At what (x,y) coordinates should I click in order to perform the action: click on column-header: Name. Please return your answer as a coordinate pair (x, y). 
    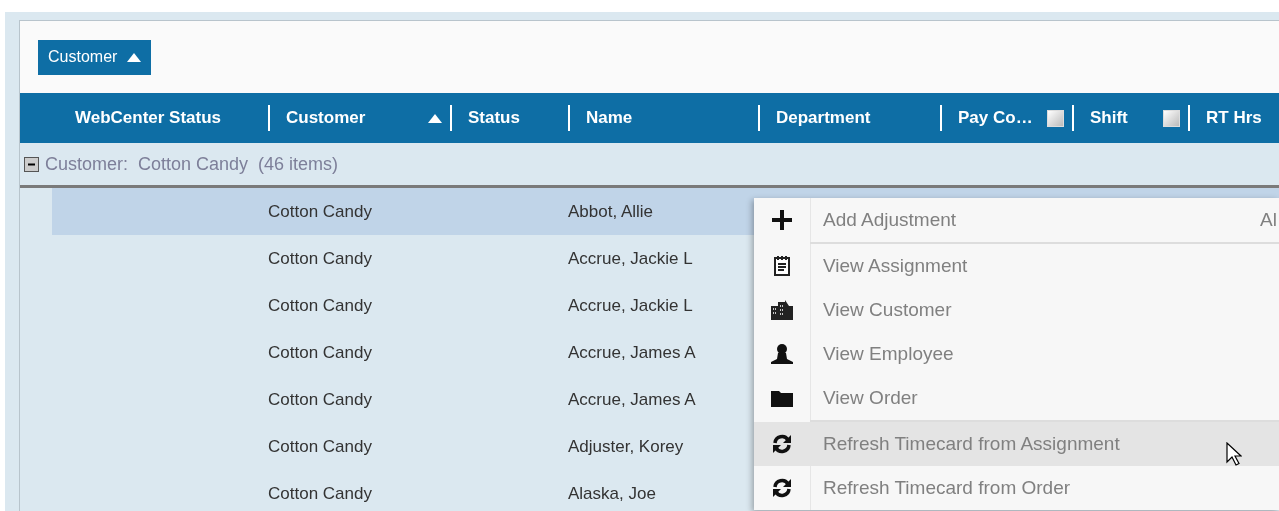
    Looking at the image, I should click on (609, 118).